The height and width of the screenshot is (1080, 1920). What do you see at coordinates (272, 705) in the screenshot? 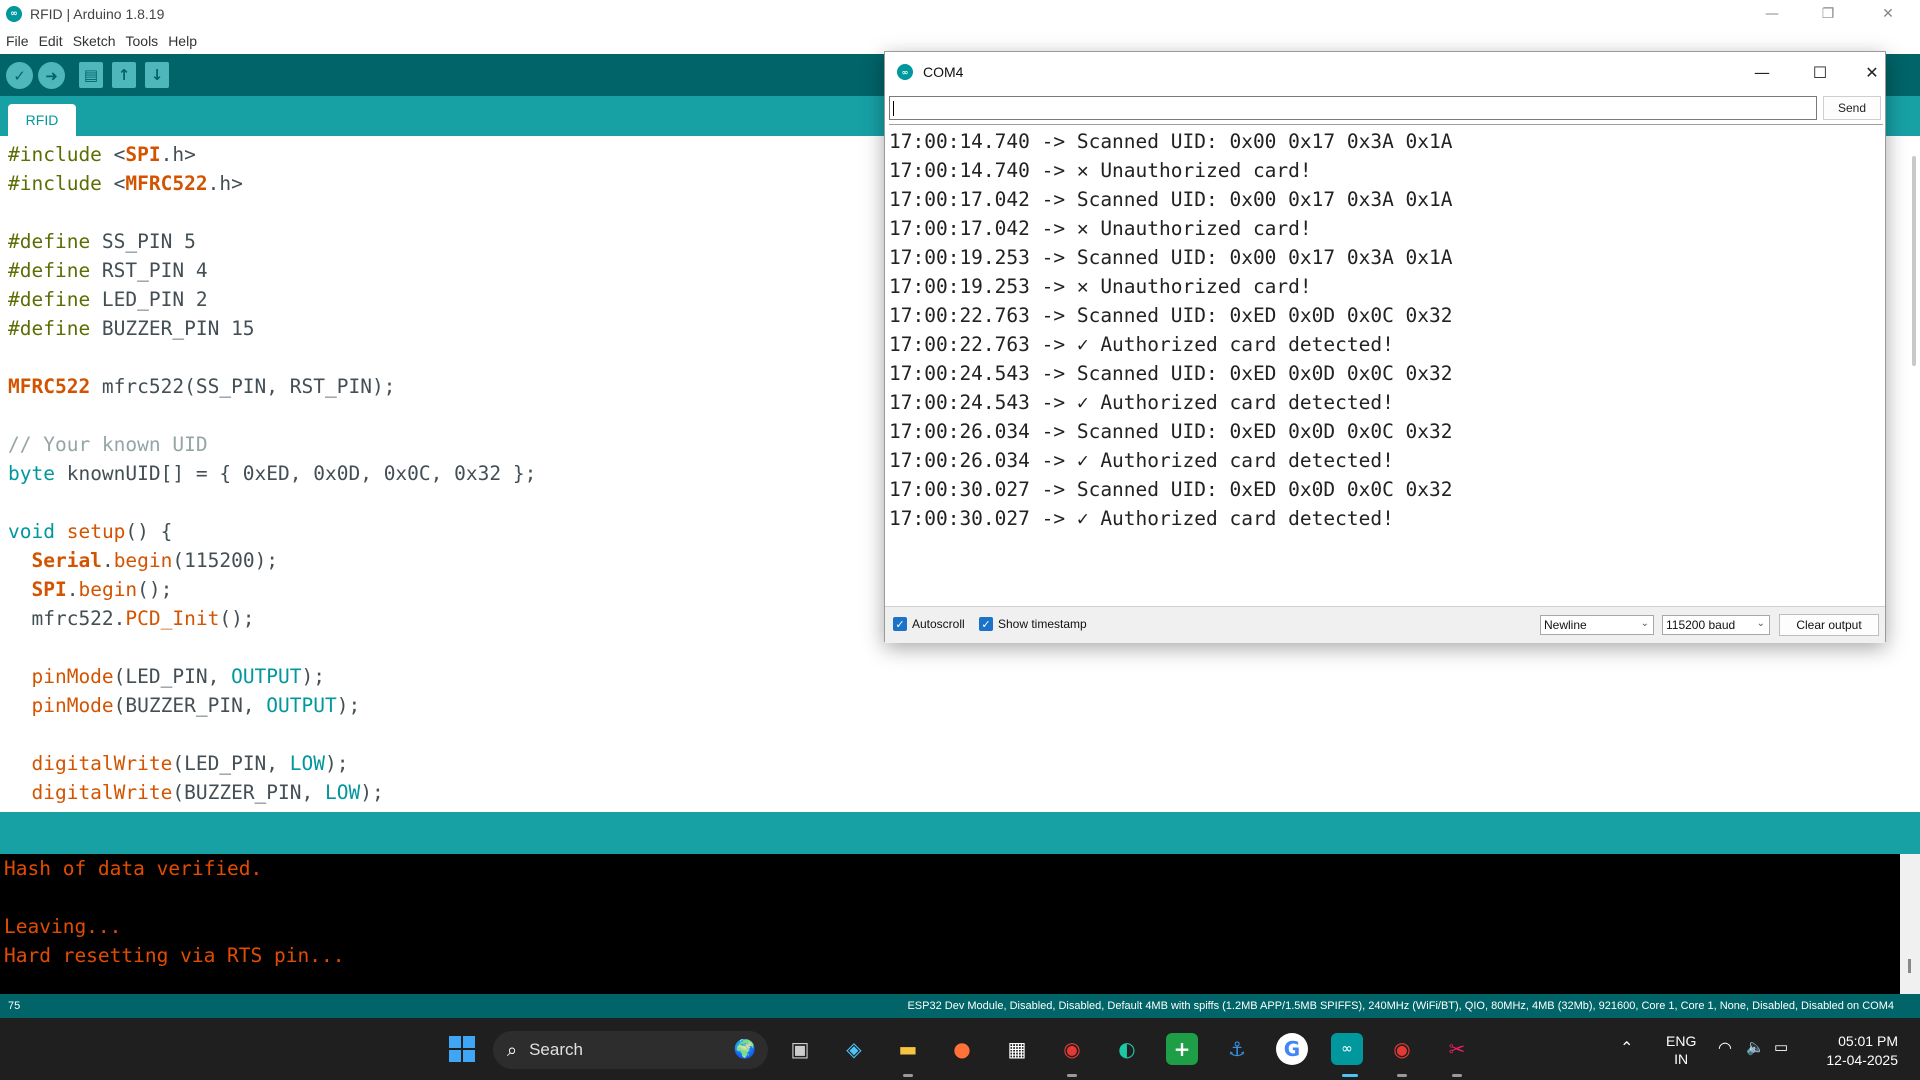
I see `code-line: pinMode(BUZZER_PIN, OUTPUT);` at bounding box center [272, 705].